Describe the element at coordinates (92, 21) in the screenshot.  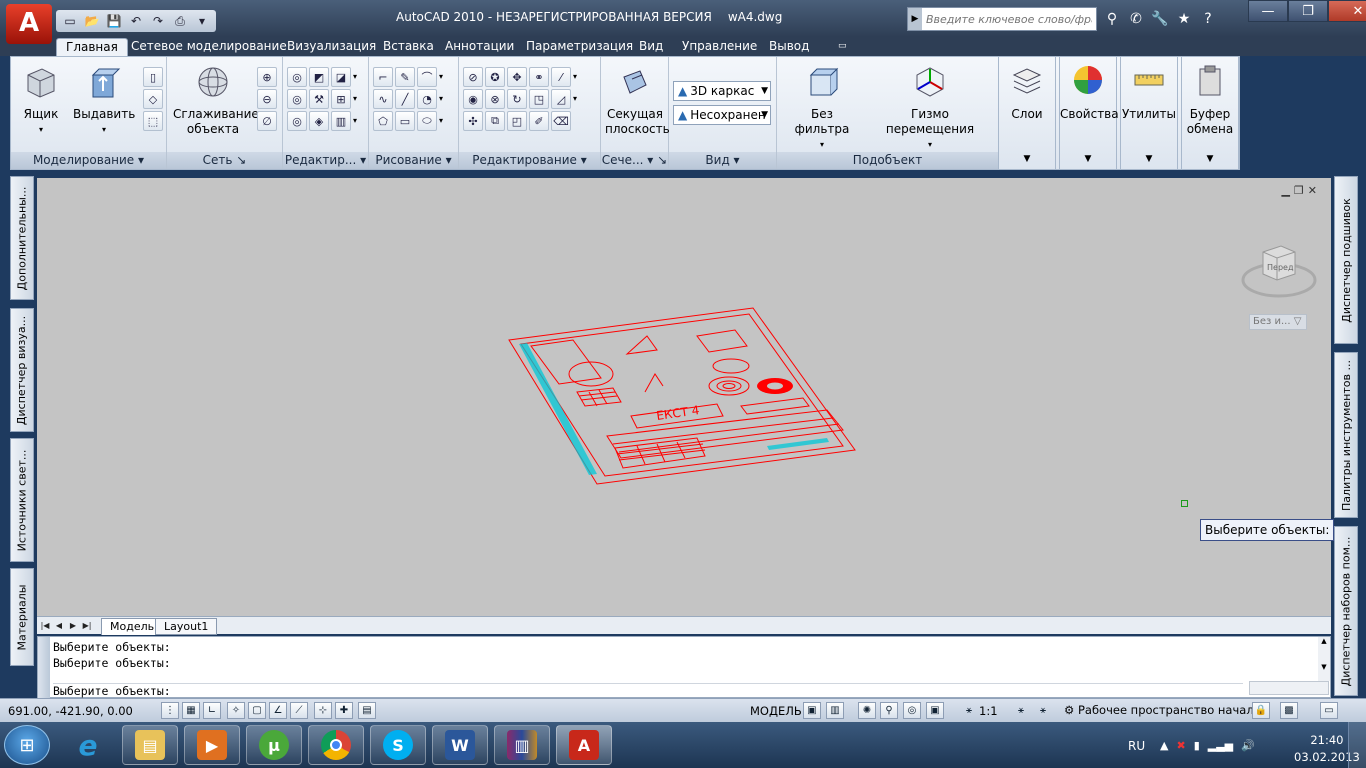
I see `open-icon: 📂` at that location.